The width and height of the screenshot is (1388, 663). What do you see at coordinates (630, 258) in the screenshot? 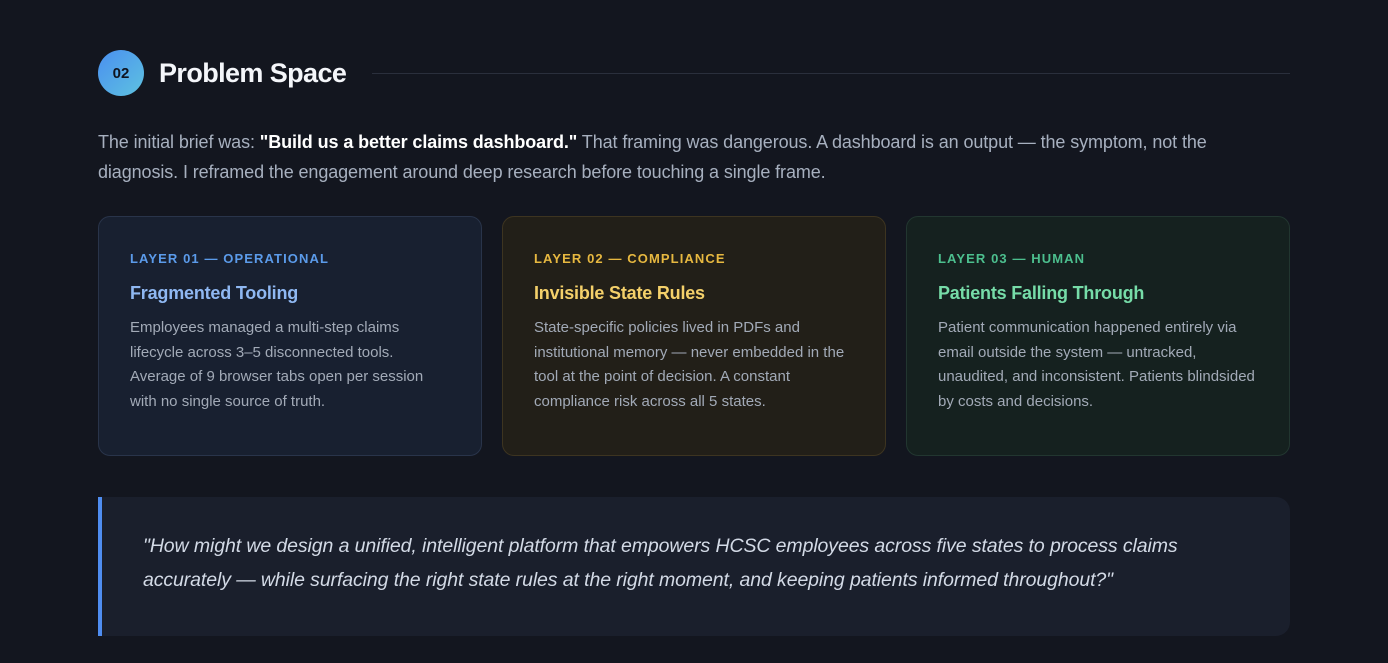
I see `layer-label: LAYER 02 — COMPLIANCE` at bounding box center [630, 258].